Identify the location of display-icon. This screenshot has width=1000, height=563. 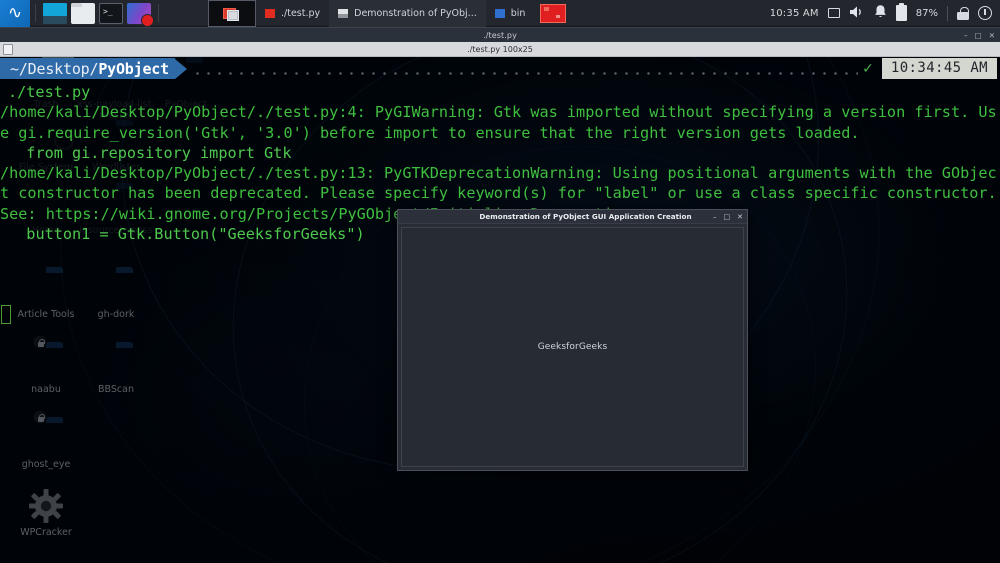
(833, 13).